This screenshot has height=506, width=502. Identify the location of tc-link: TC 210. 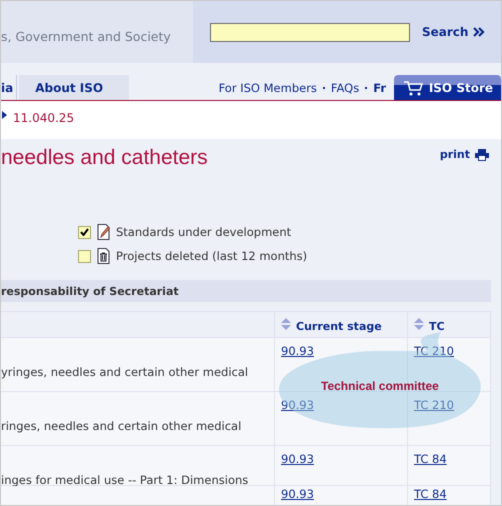
(434, 351).